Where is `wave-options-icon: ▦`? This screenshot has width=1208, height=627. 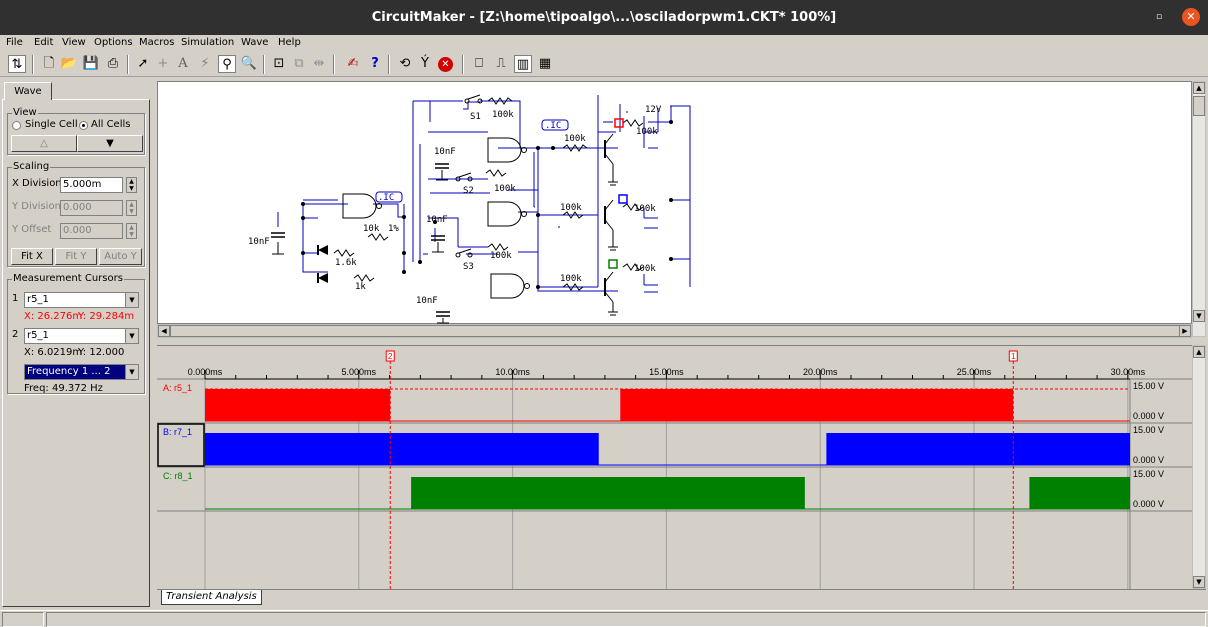 wave-options-icon: ▦ is located at coordinates (545, 64).